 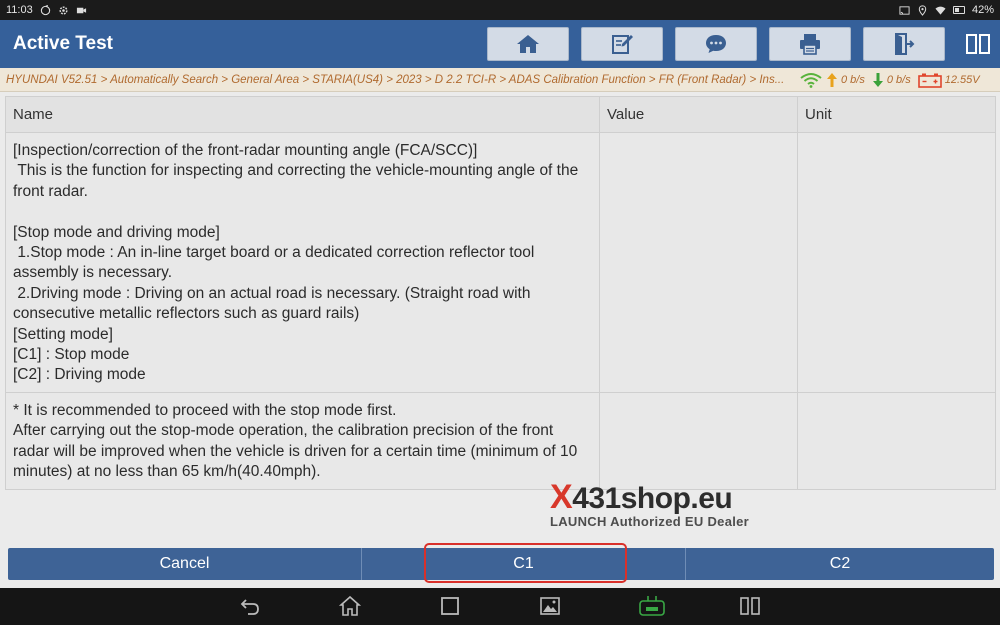 I want to click on column-header-unit: Unit, so click(x=896, y=114).